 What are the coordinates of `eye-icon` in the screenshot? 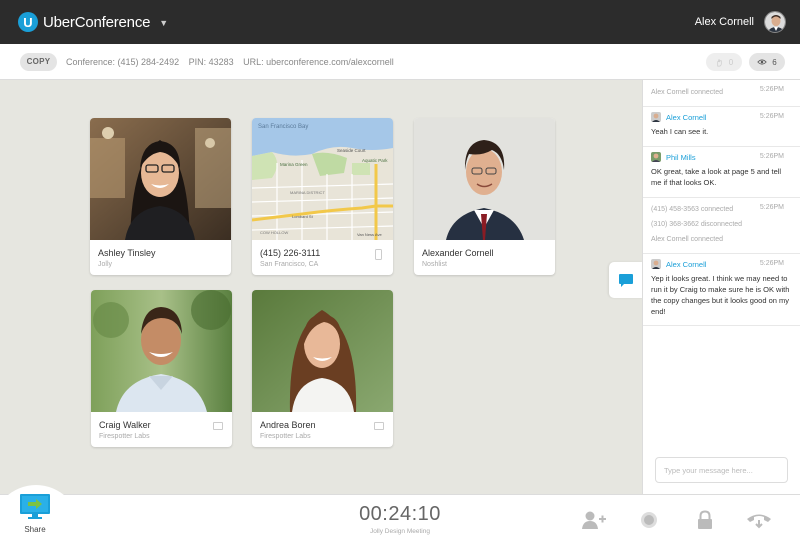 It's located at (762, 62).